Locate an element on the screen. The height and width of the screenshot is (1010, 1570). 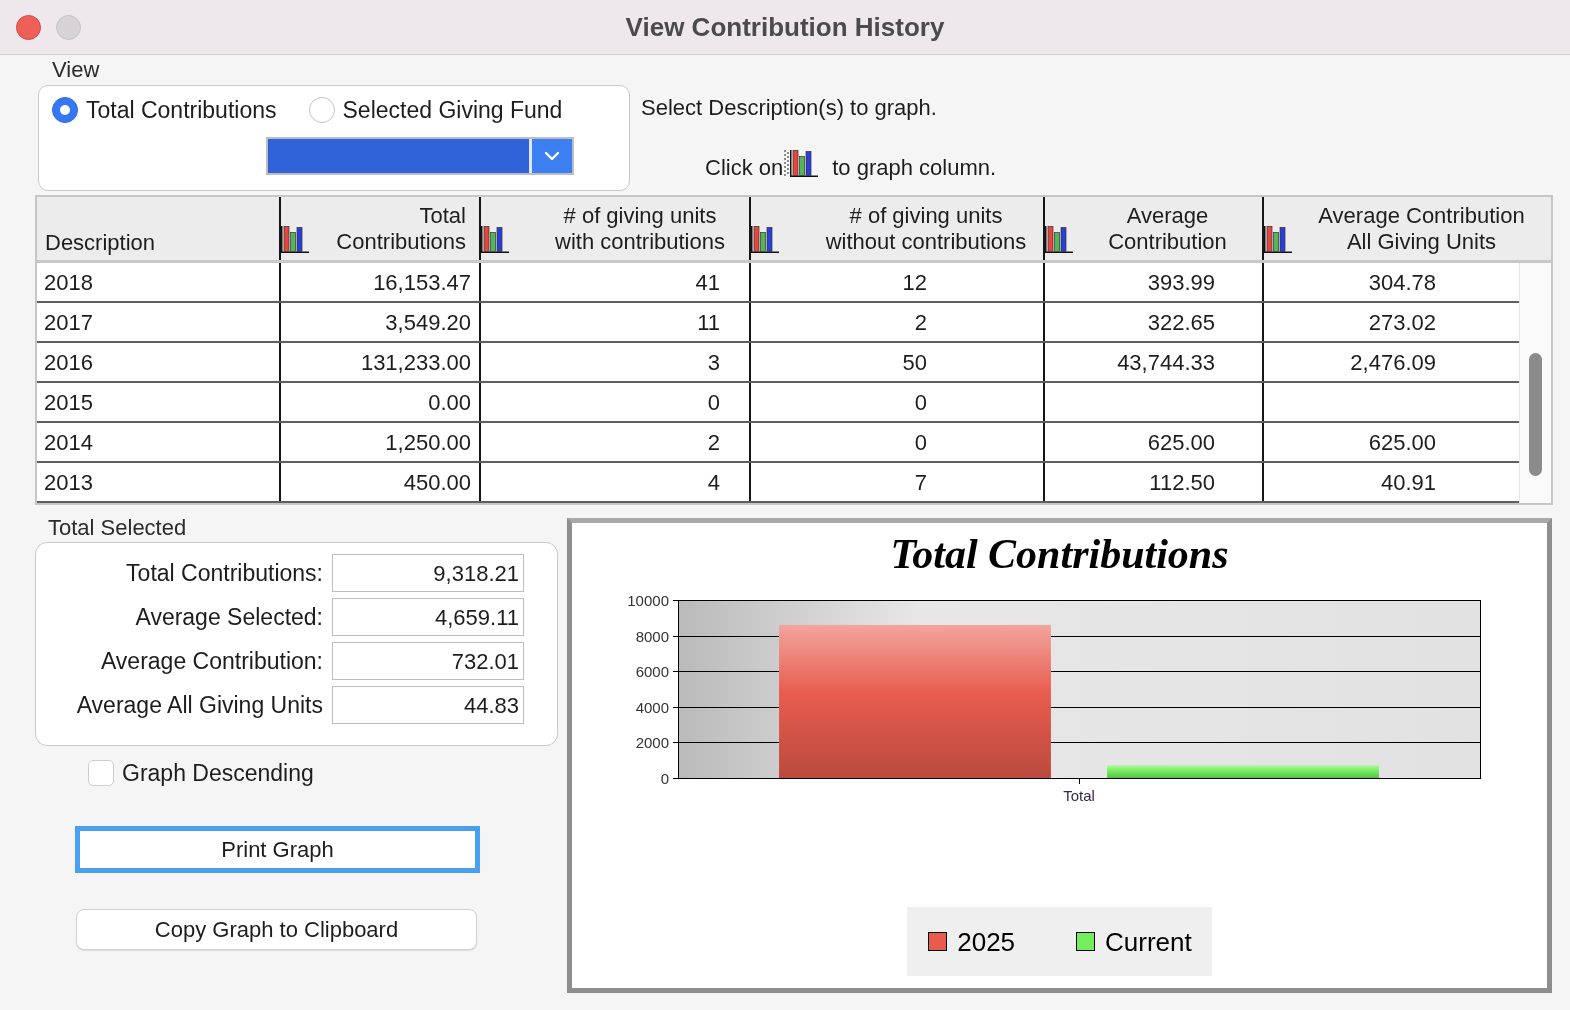
table-cell: 4 is located at coordinates (614, 482).